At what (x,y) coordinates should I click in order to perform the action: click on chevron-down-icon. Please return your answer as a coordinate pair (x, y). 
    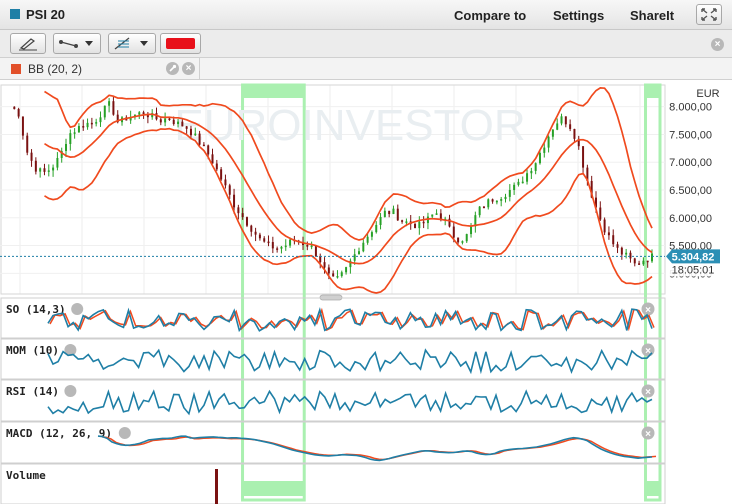
    Looking at the image, I should click on (89, 43).